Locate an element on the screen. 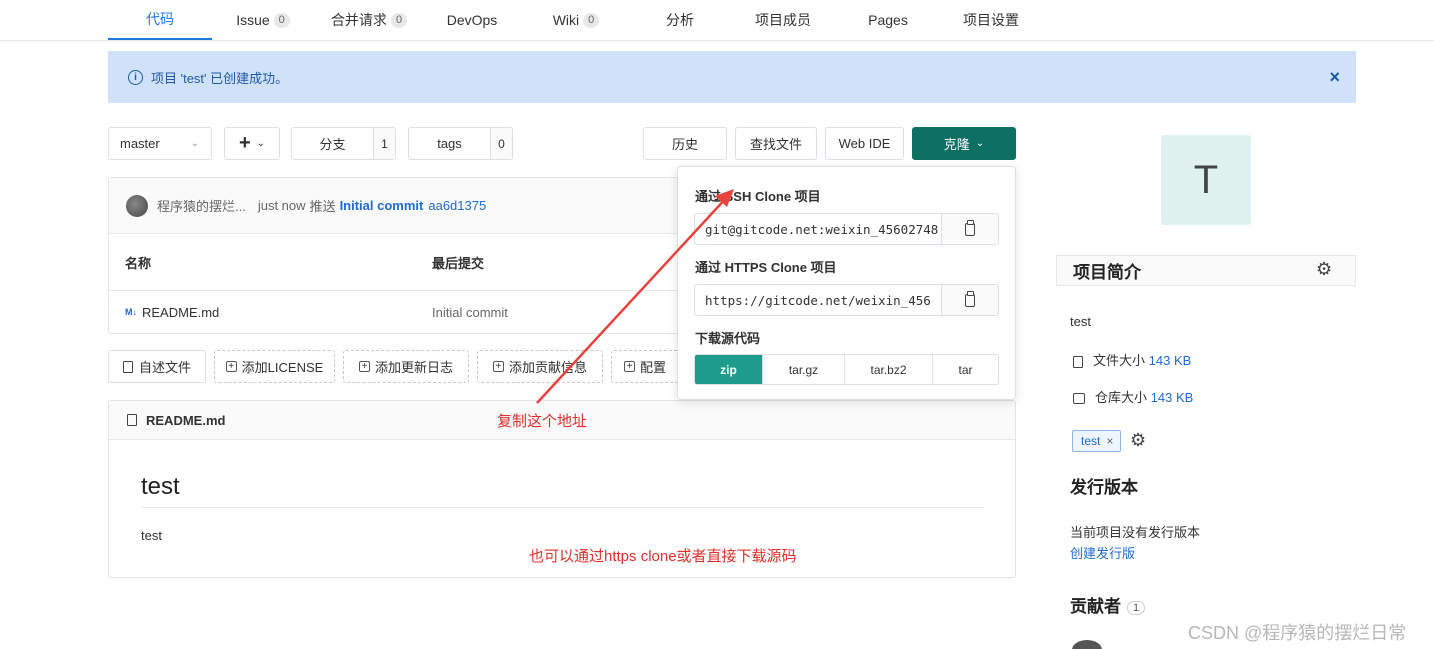 The image size is (1434, 649). storage-icon is located at coordinates (1079, 399).